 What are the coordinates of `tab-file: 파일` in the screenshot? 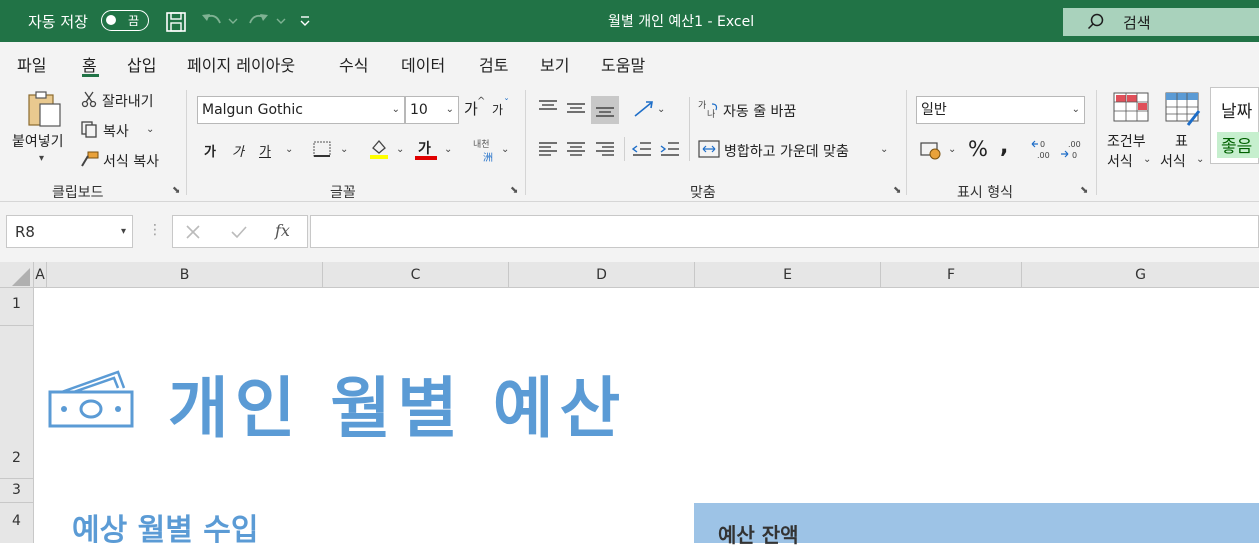 It's located at (31, 64).